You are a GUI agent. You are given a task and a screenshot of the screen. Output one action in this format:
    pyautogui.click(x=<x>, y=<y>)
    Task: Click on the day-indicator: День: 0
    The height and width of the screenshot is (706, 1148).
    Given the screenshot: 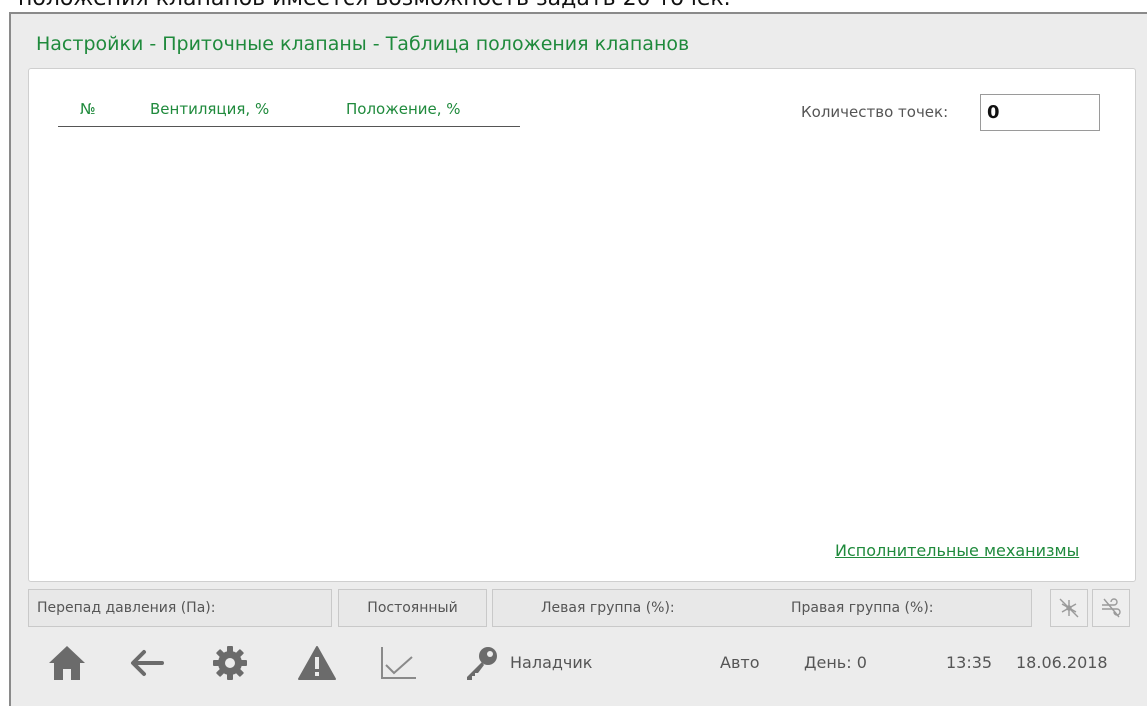 What is the action you would take?
    pyautogui.click(x=835, y=662)
    